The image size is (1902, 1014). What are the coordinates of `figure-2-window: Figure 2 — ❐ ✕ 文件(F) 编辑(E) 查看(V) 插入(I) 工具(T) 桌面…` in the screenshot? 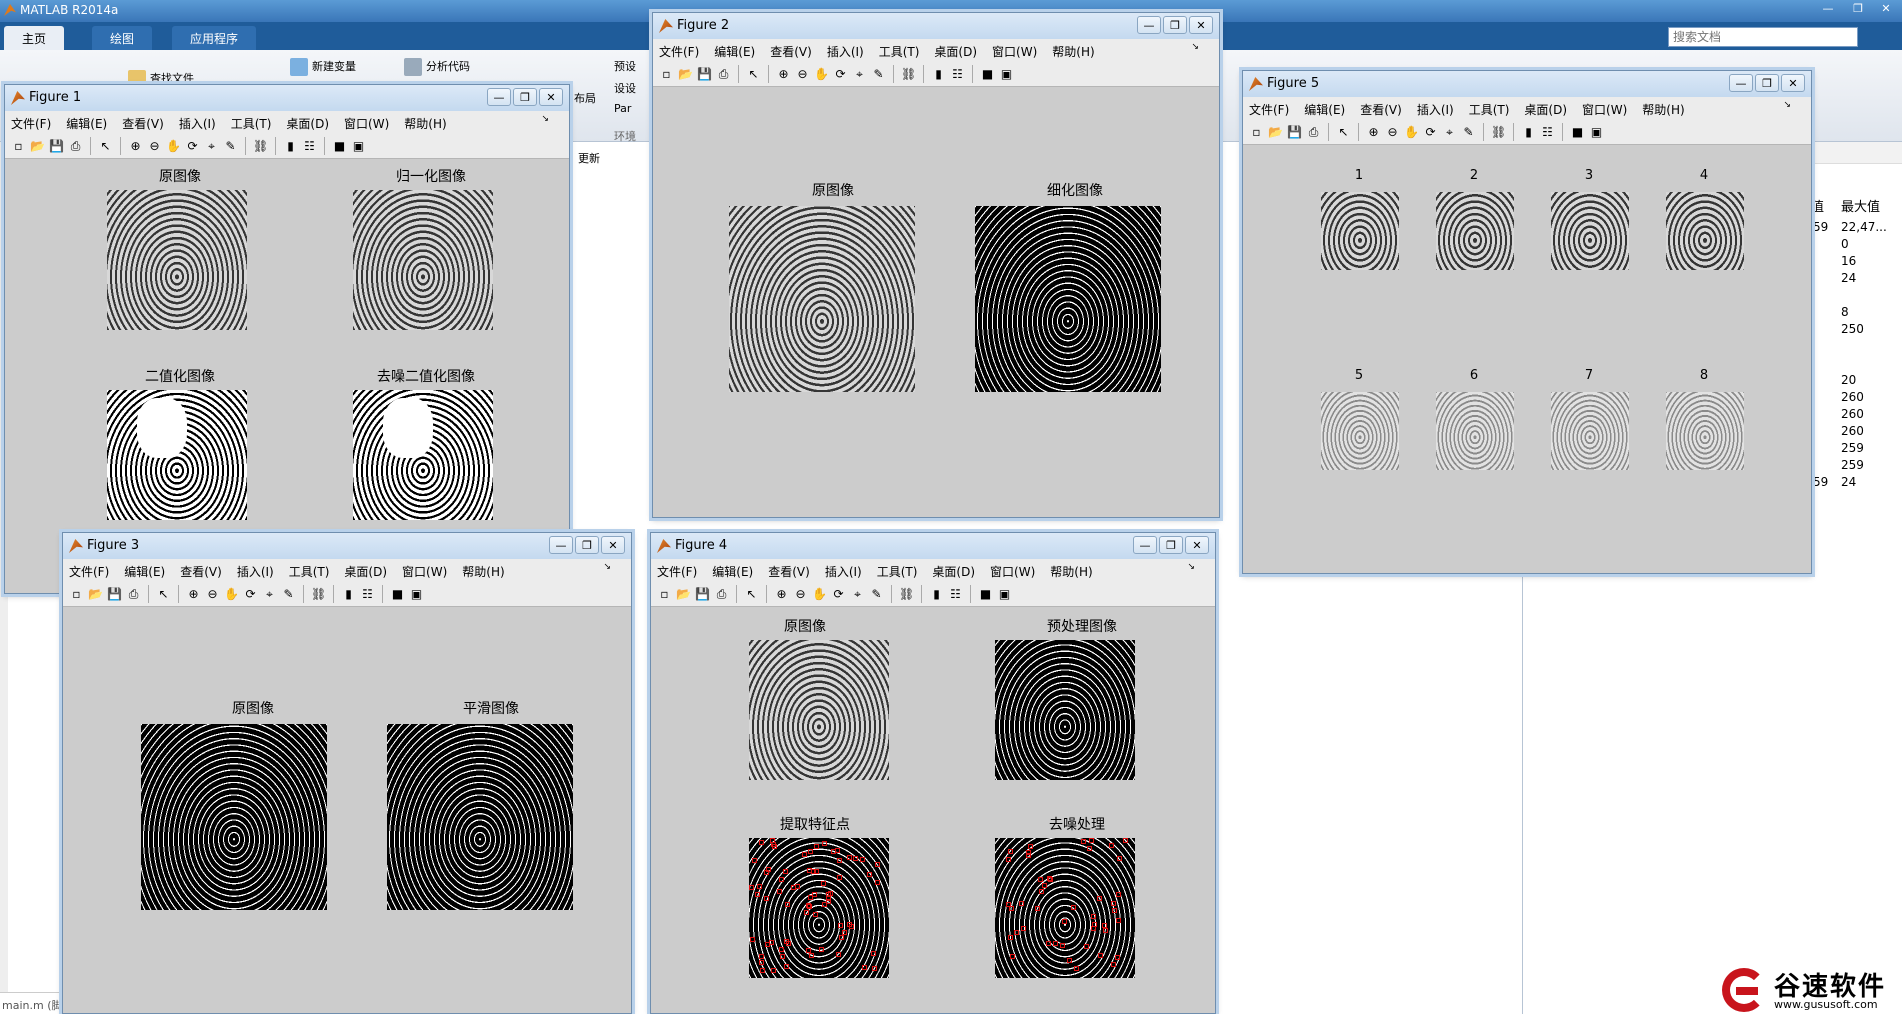 It's located at (936, 265).